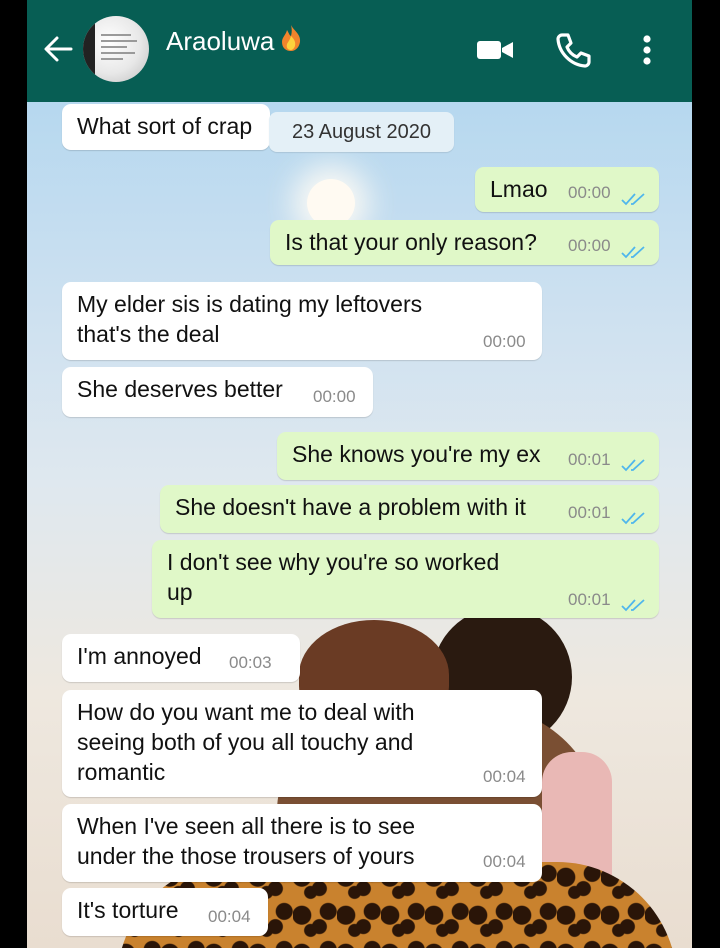 The image size is (720, 948). What do you see at coordinates (13, 474) in the screenshot?
I see `screen-frame-left` at bounding box center [13, 474].